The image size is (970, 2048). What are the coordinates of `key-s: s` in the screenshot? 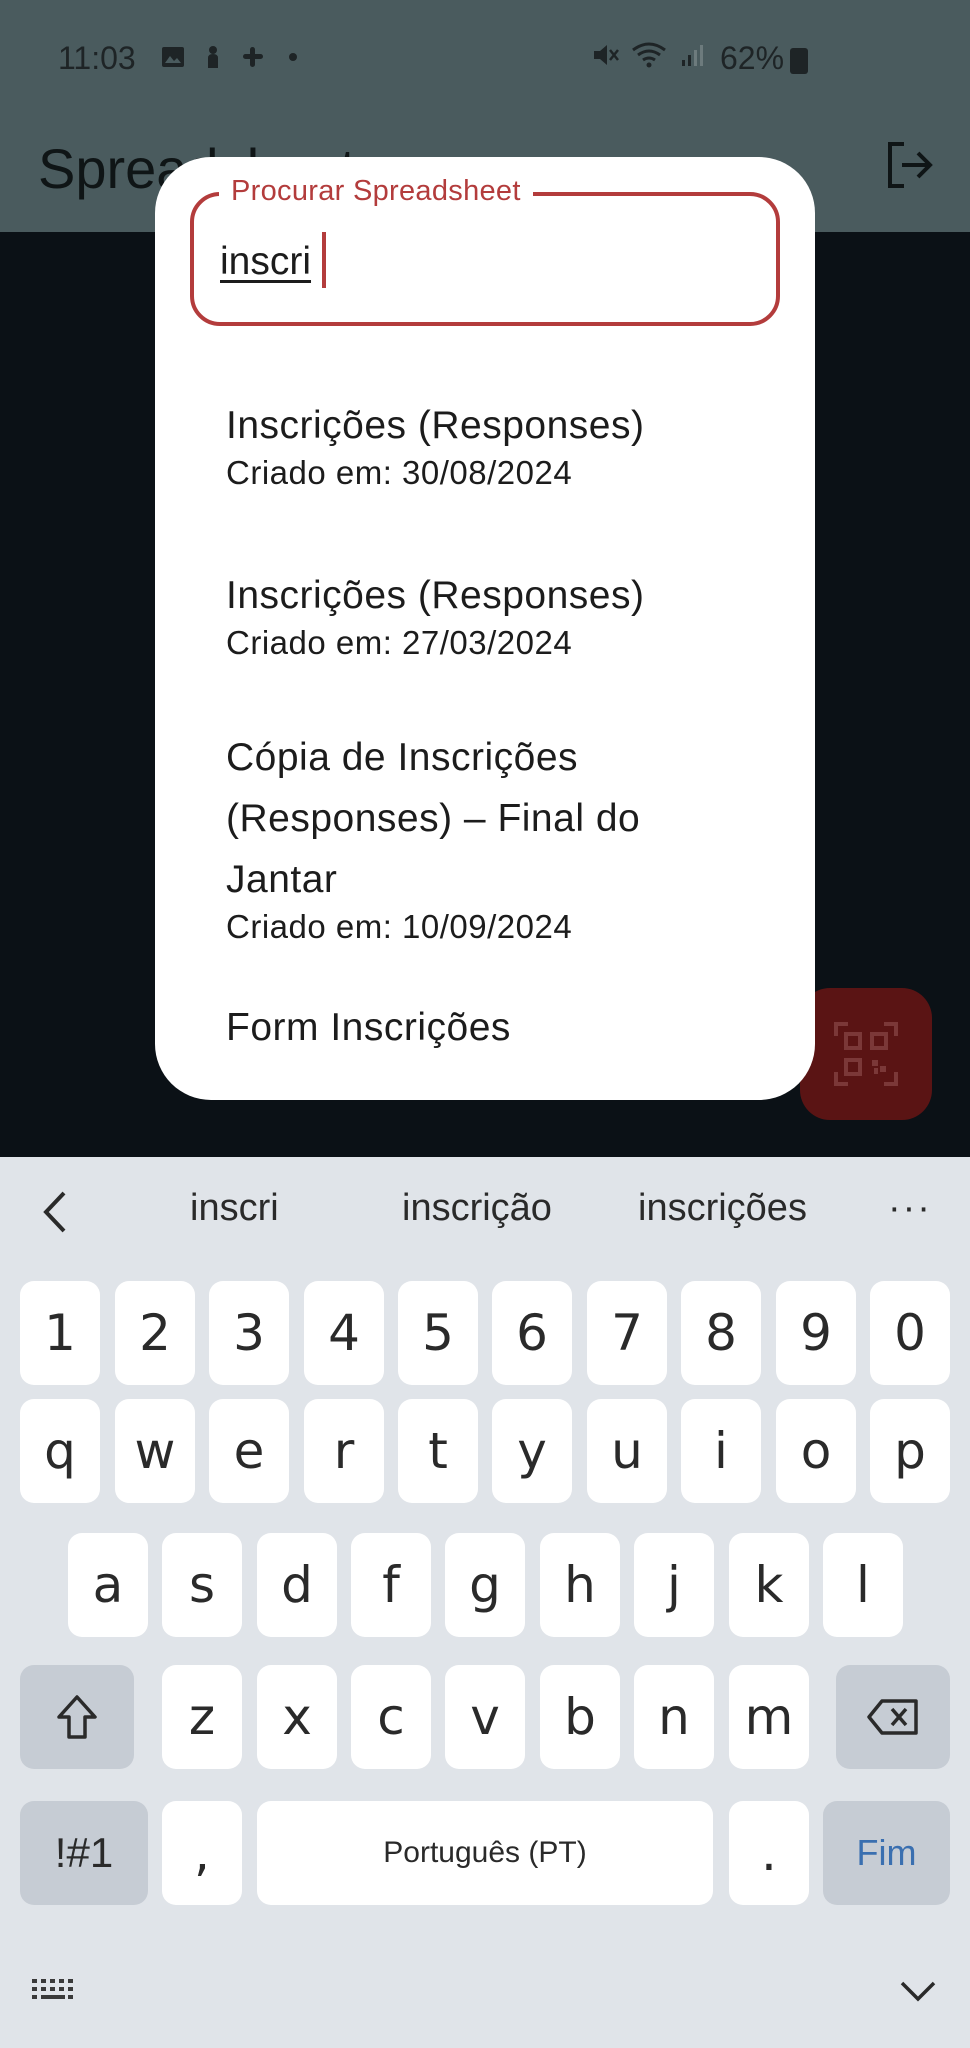 It's located at (202, 1585).